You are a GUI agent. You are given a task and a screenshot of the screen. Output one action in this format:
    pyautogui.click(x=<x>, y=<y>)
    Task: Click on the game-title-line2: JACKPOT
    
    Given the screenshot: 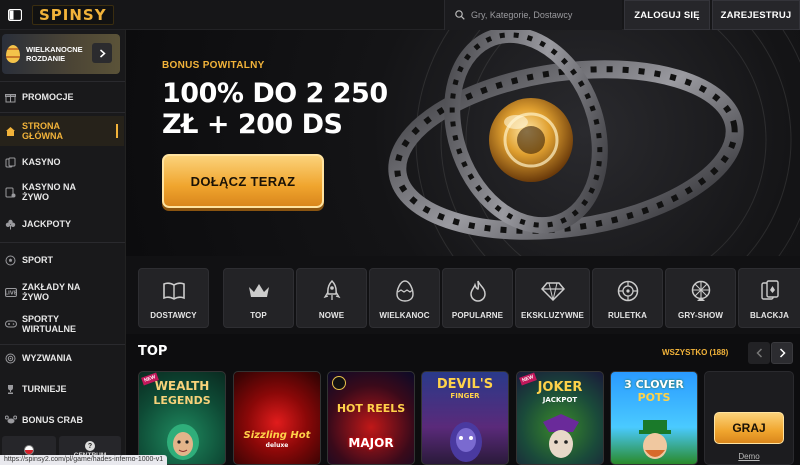 What is the action you would take?
    pyautogui.click(x=560, y=400)
    